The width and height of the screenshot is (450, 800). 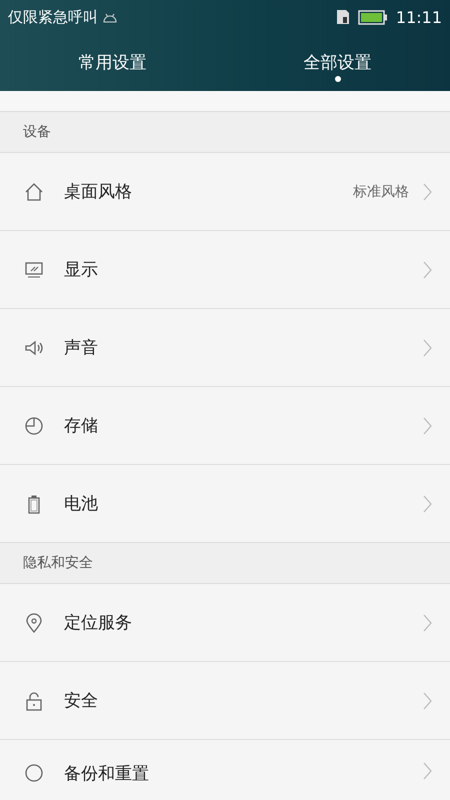 What do you see at coordinates (81, 348) in the screenshot?
I see `item-label: 声音` at bounding box center [81, 348].